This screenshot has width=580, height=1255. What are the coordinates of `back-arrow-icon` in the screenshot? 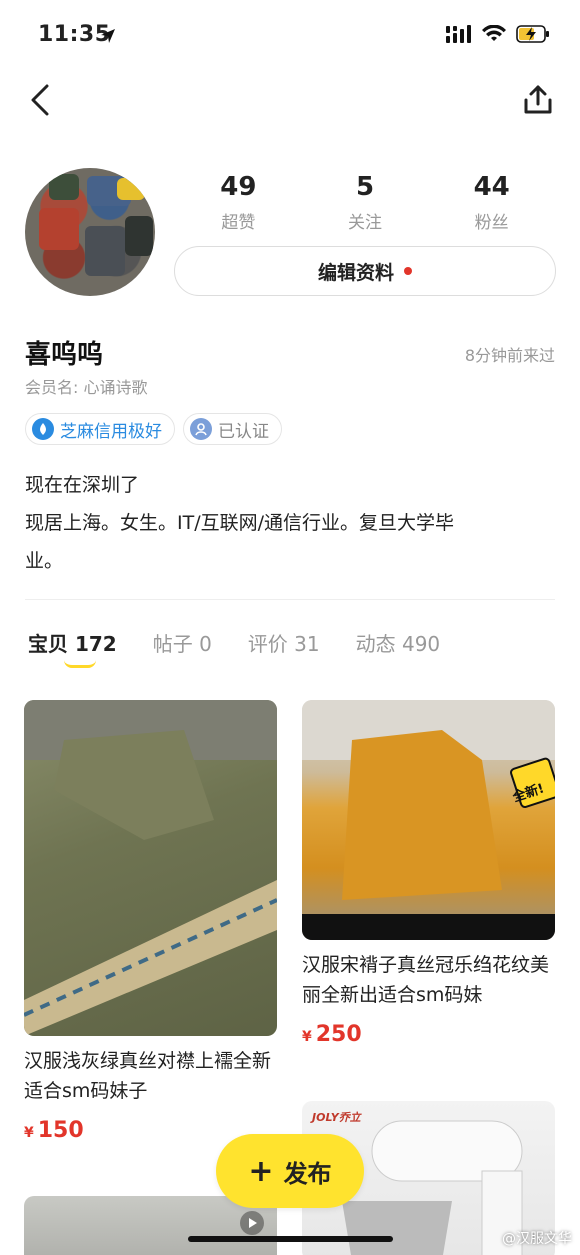 It's located at (40, 100).